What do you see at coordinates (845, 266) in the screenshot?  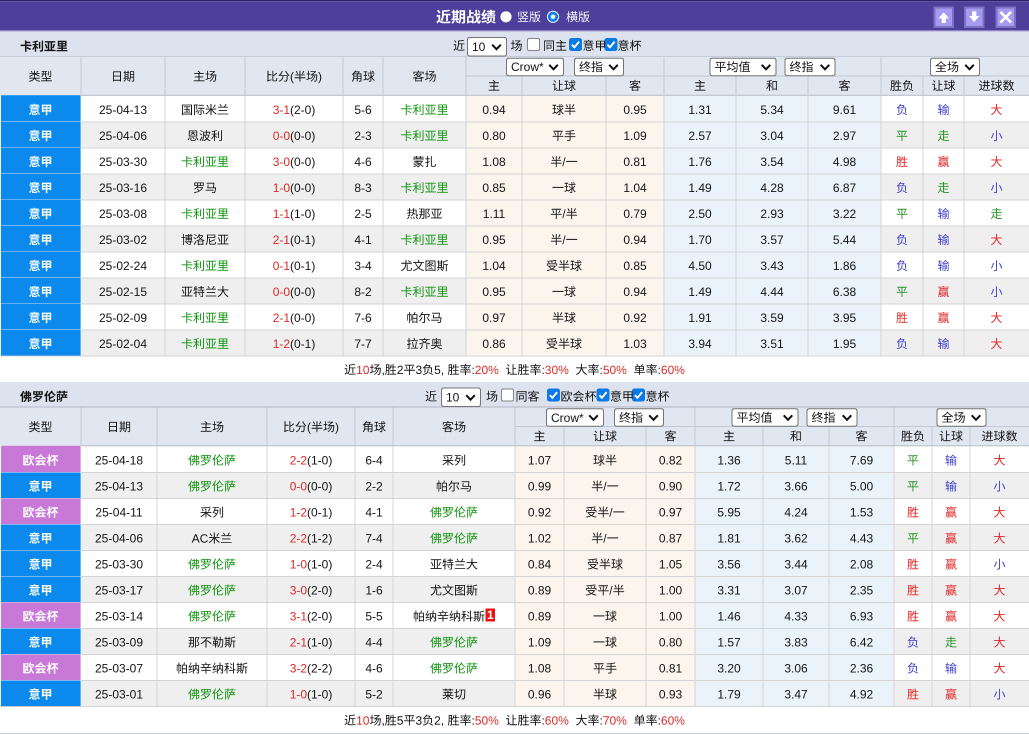 I see `svg-text: 1.86` at bounding box center [845, 266].